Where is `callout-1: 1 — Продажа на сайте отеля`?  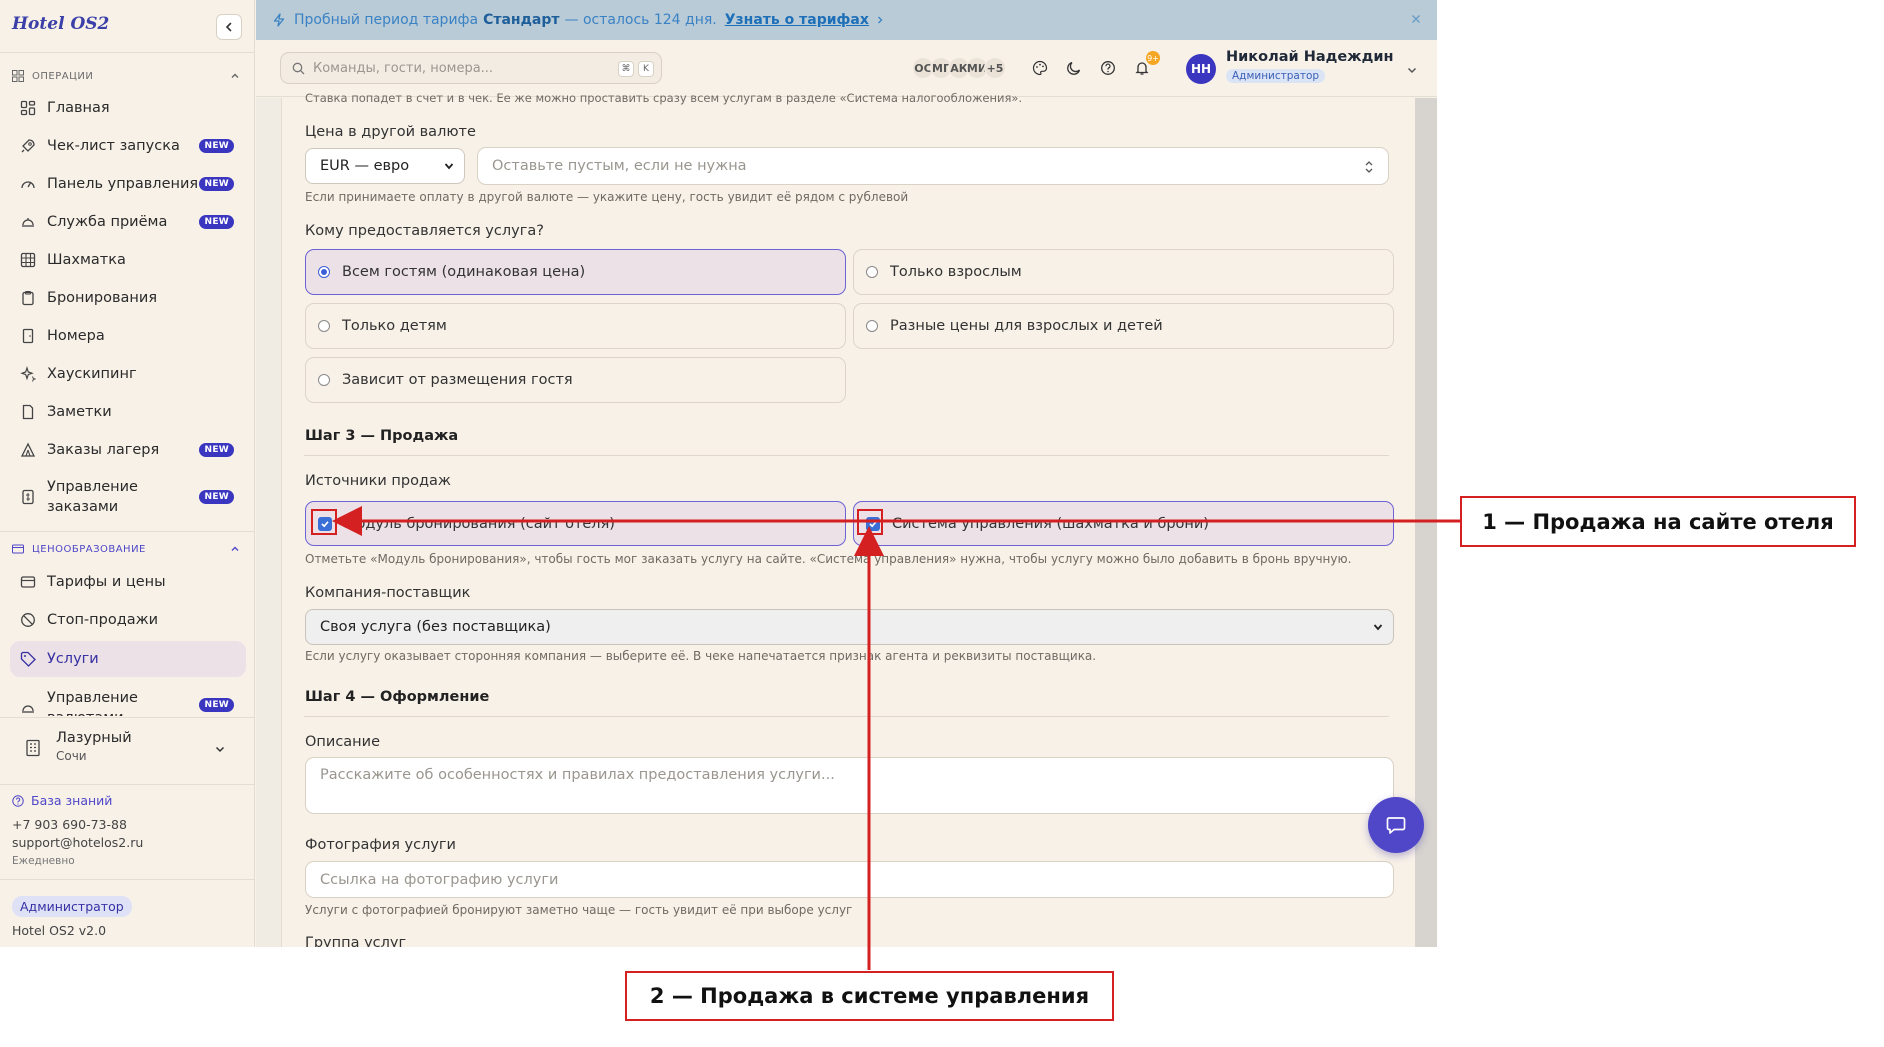 callout-1: 1 — Продажа на сайте отеля is located at coordinates (1658, 521).